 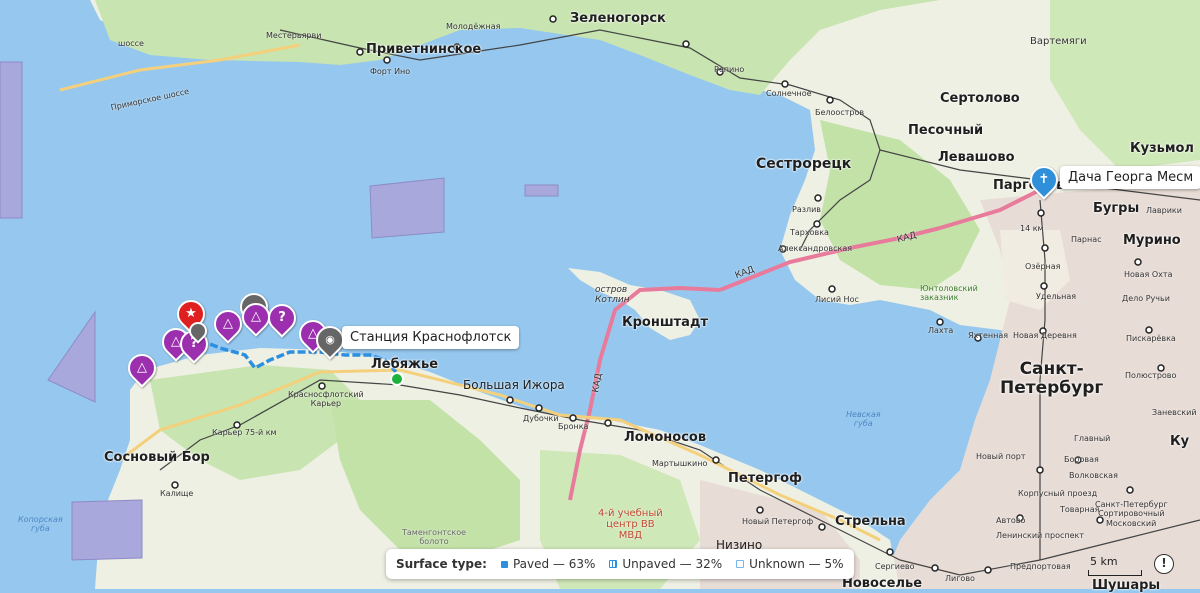 I want to click on scale-label: 5 km, so click(x=1104, y=561).